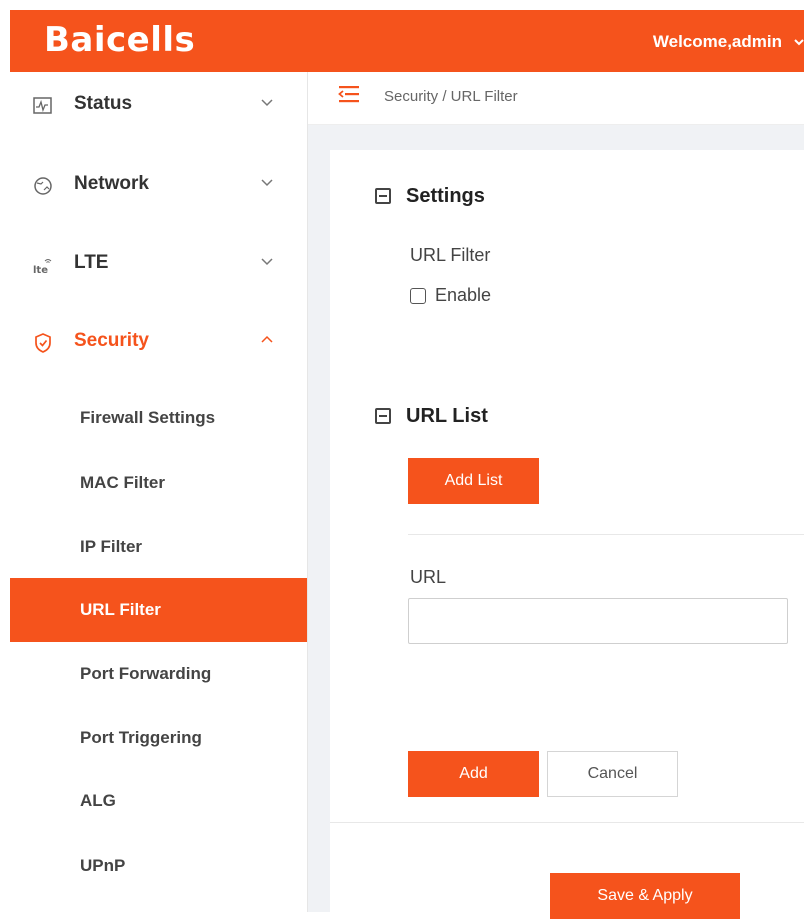 The width and height of the screenshot is (804, 919). I want to click on sidebar-subitem-label: URL Filter, so click(120, 609).